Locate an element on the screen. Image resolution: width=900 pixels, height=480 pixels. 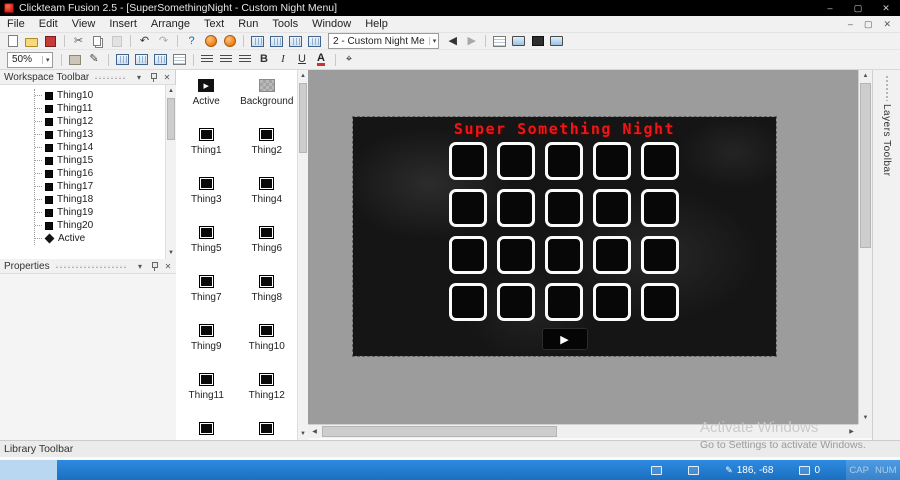
workspace-tree-item: Thing17 is located at coordinates (105, 186).